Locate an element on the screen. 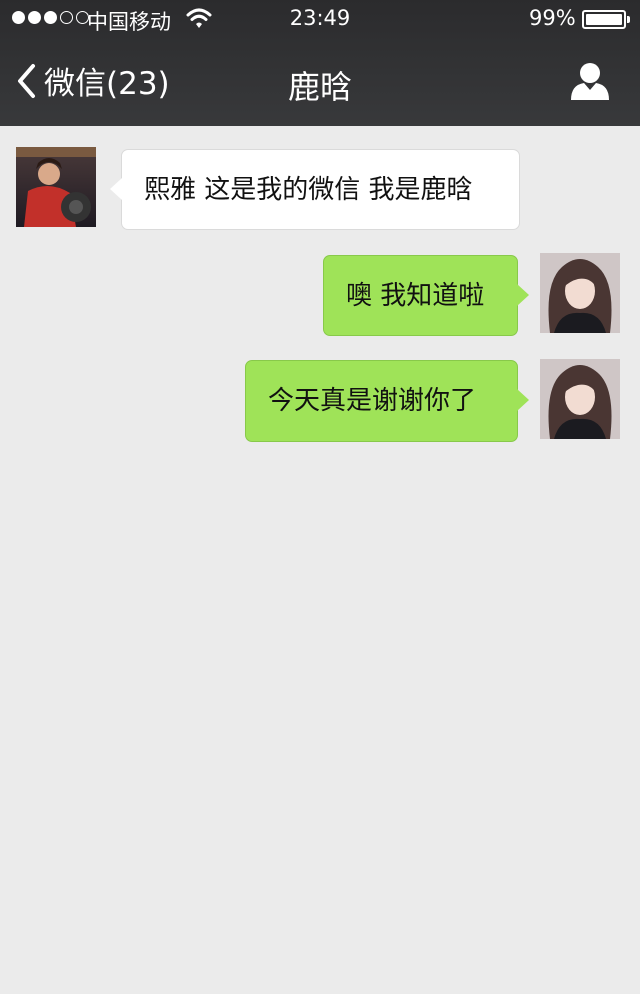 The image size is (640, 994). status-bar: 中国移动 23:49 99% is located at coordinates (320, 19).